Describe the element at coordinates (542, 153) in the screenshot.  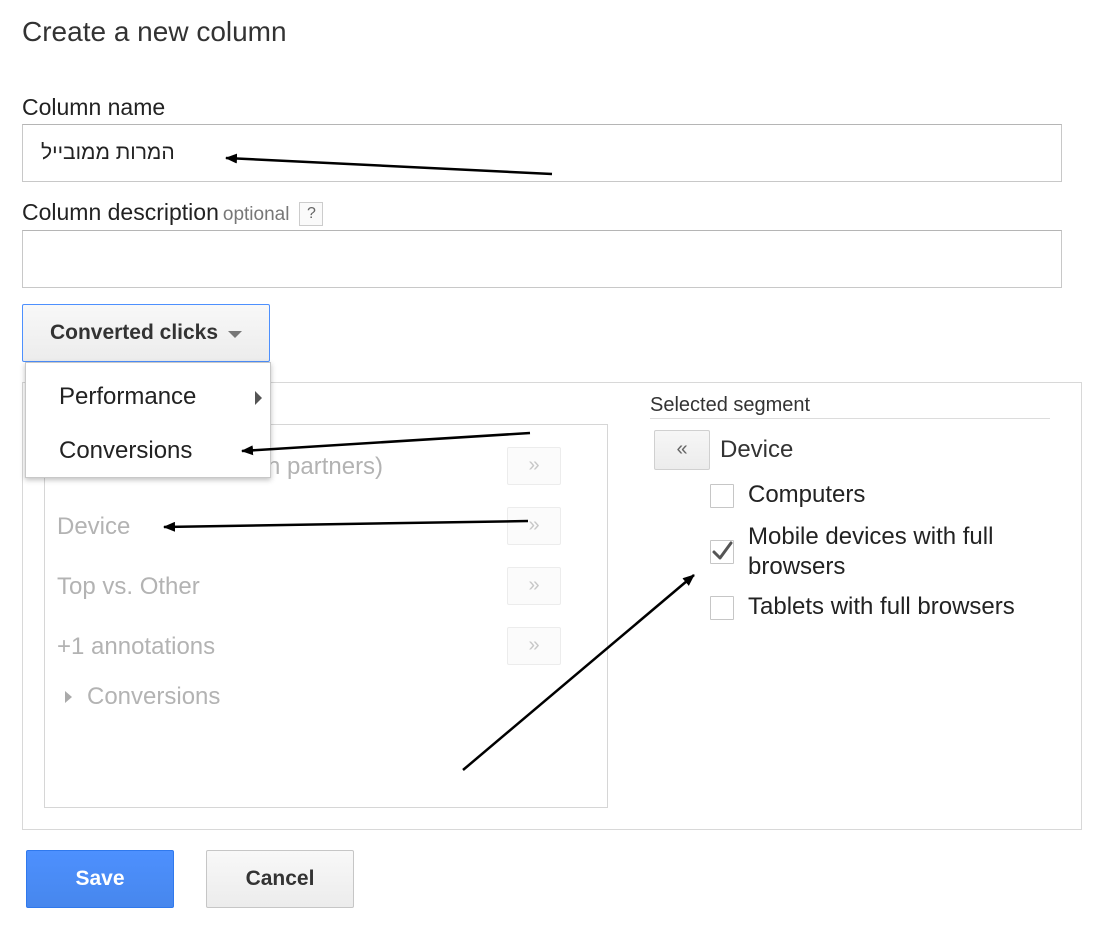
I see `column-name-input: המרות ממובייל` at that location.